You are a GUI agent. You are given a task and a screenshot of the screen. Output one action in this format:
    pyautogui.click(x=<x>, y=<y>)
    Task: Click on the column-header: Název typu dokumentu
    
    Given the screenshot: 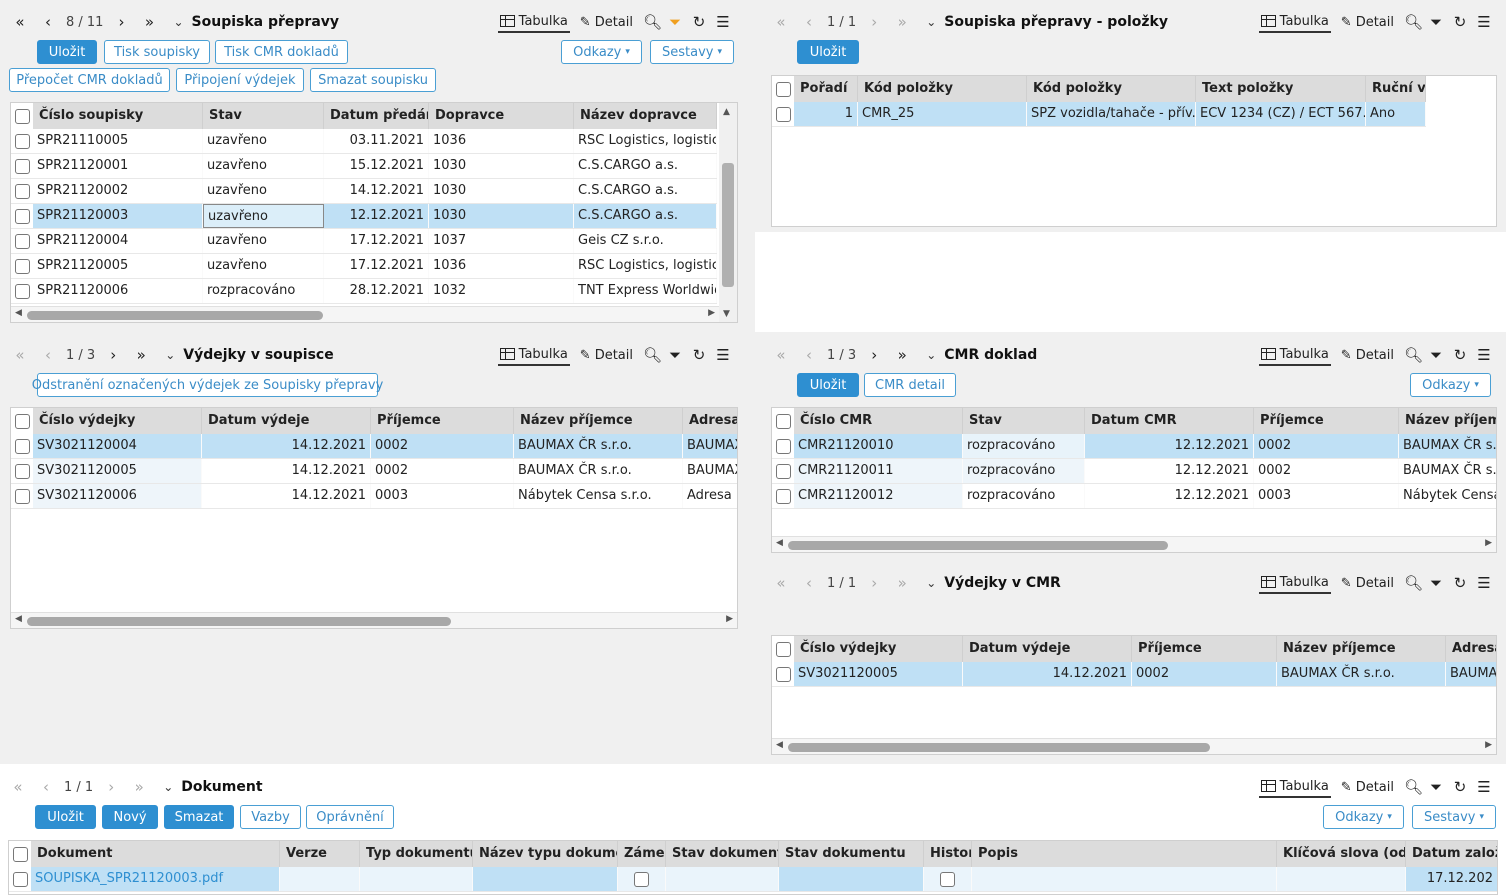 What is the action you would take?
    pyautogui.click(x=545, y=854)
    